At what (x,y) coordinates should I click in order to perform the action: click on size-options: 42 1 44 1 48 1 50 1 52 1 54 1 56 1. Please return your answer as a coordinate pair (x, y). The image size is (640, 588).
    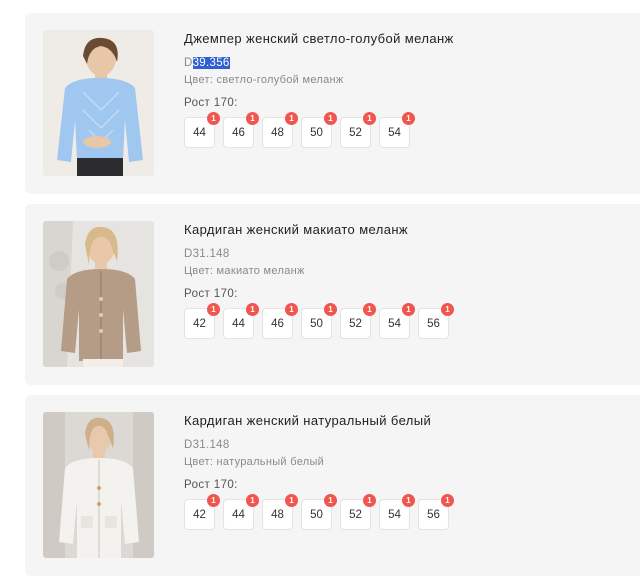
    Looking at the image, I should click on (394, 516).